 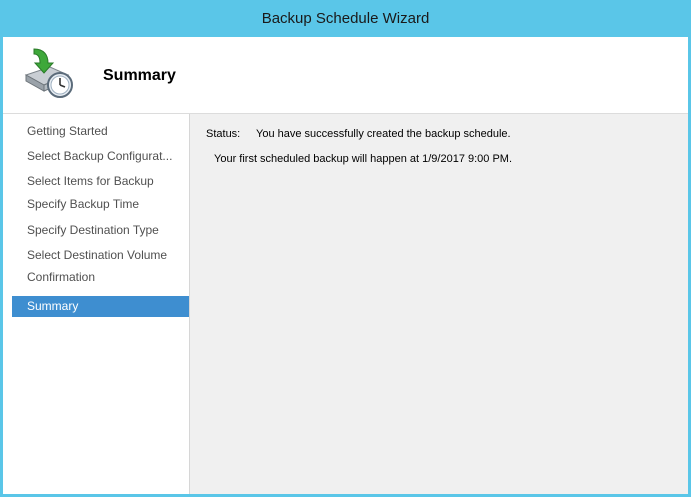 I want to click on nav-item-confirmation: Confirmation, so click(x=100, y=277).